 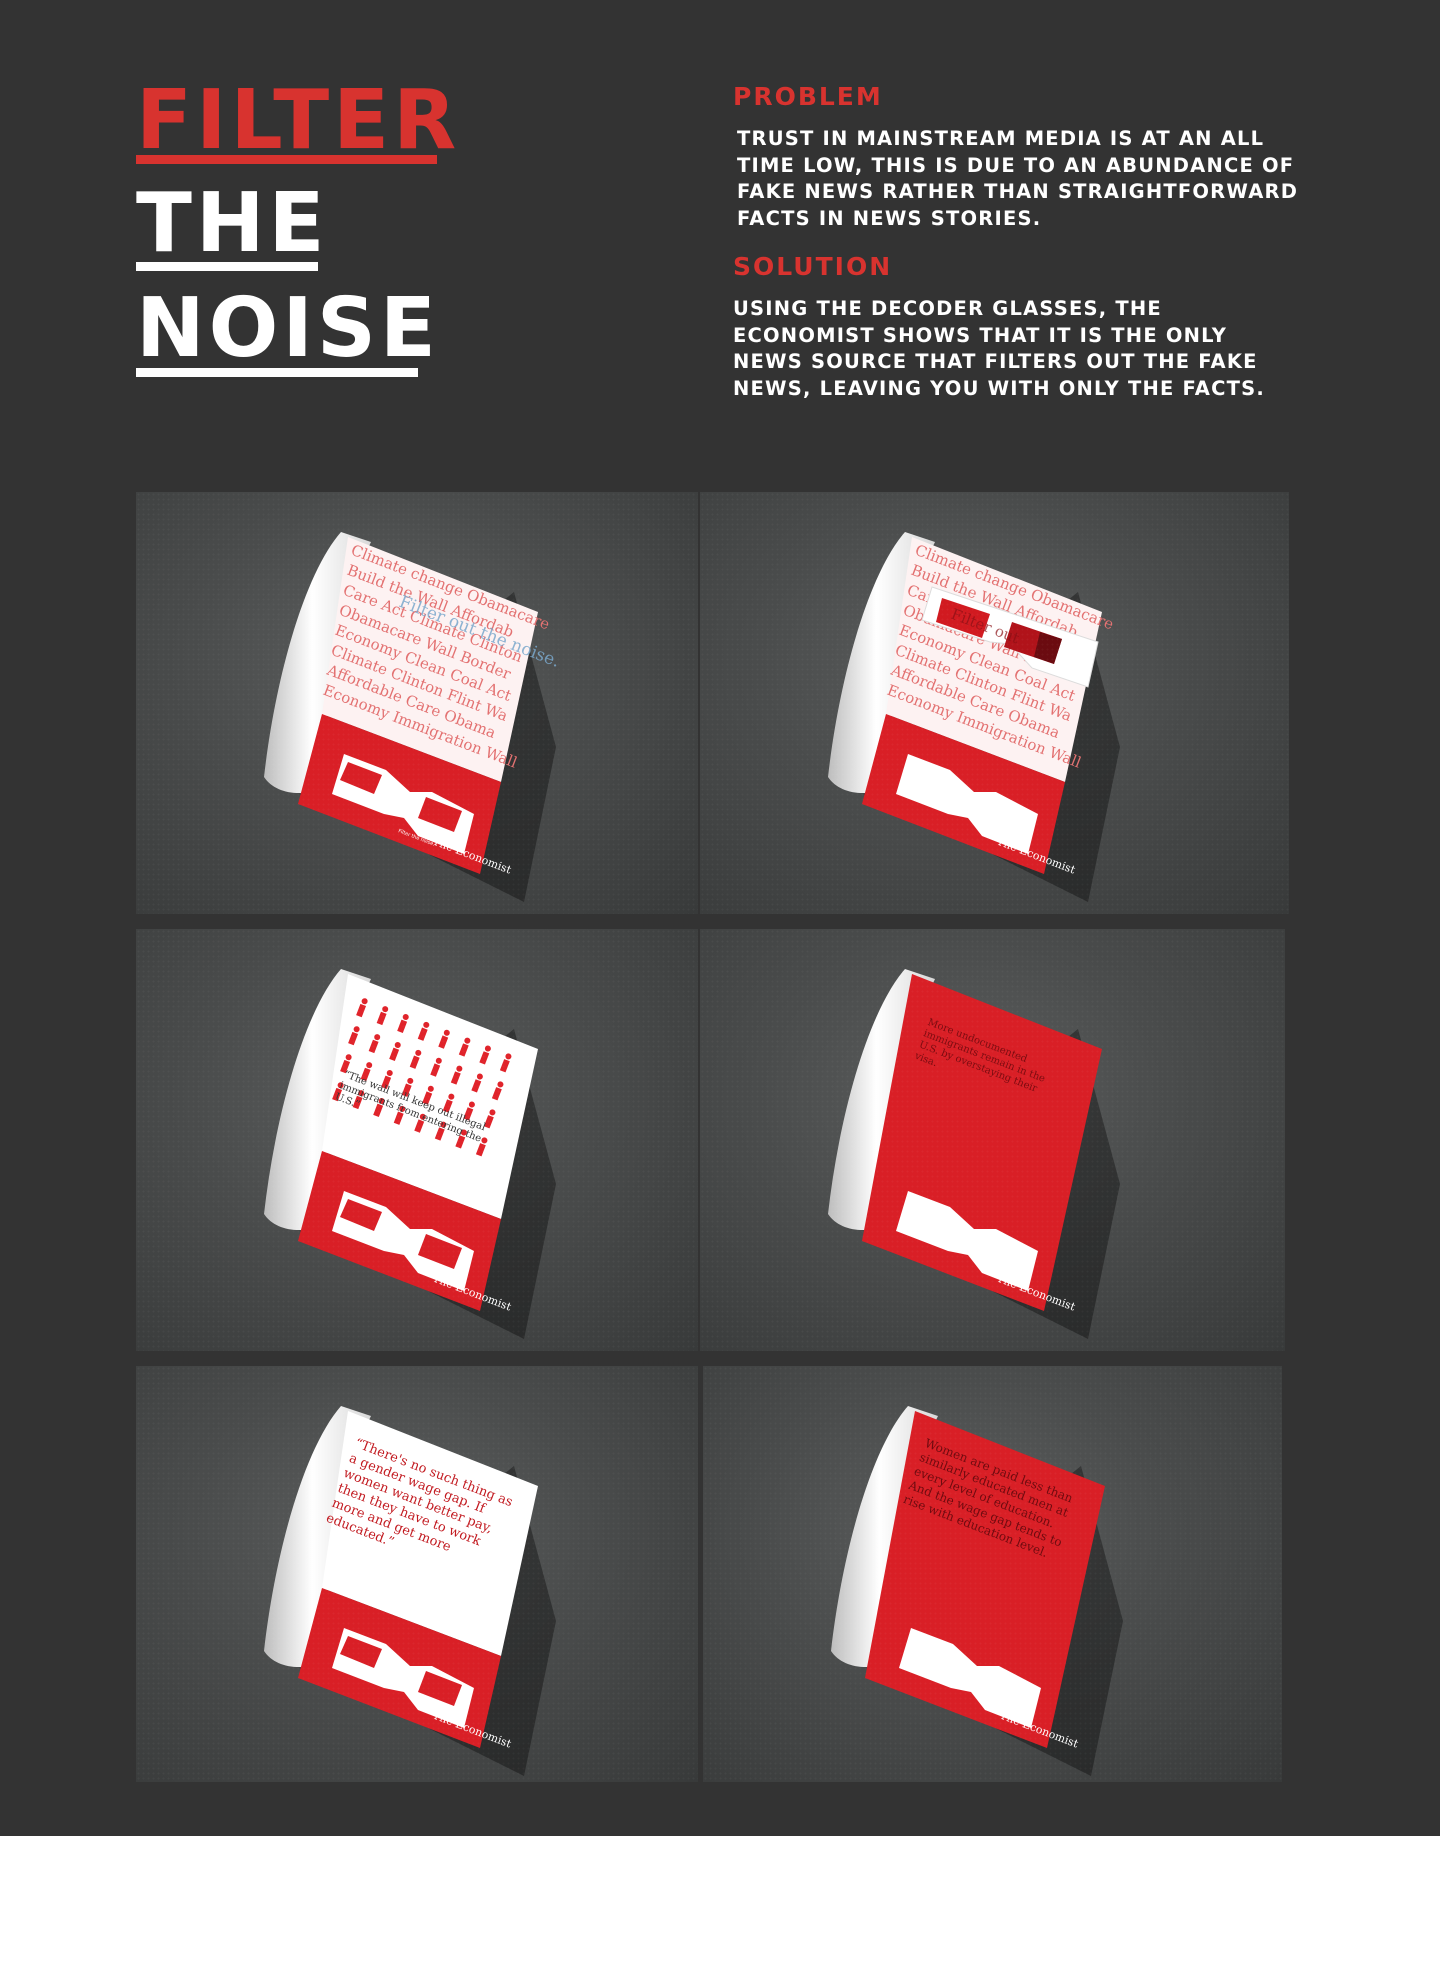 I want to click on title-underline-the, so click(x=227, y=266).